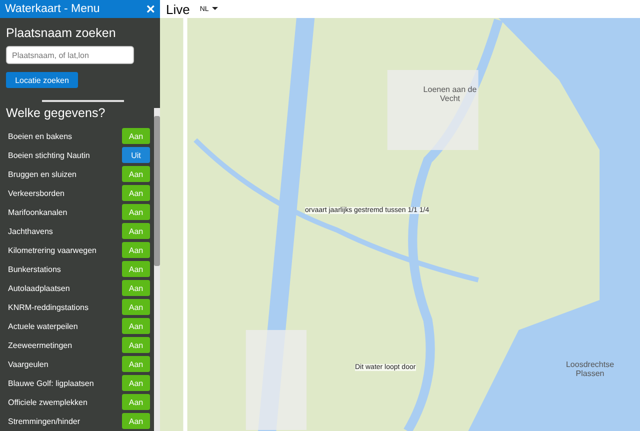 This screenshot has height=431, width=640. What do you see at coordinates (450, 94) in the screenshot?
I see `place-label: Loenen aan de Vecht` at bounding box center [450, 94].